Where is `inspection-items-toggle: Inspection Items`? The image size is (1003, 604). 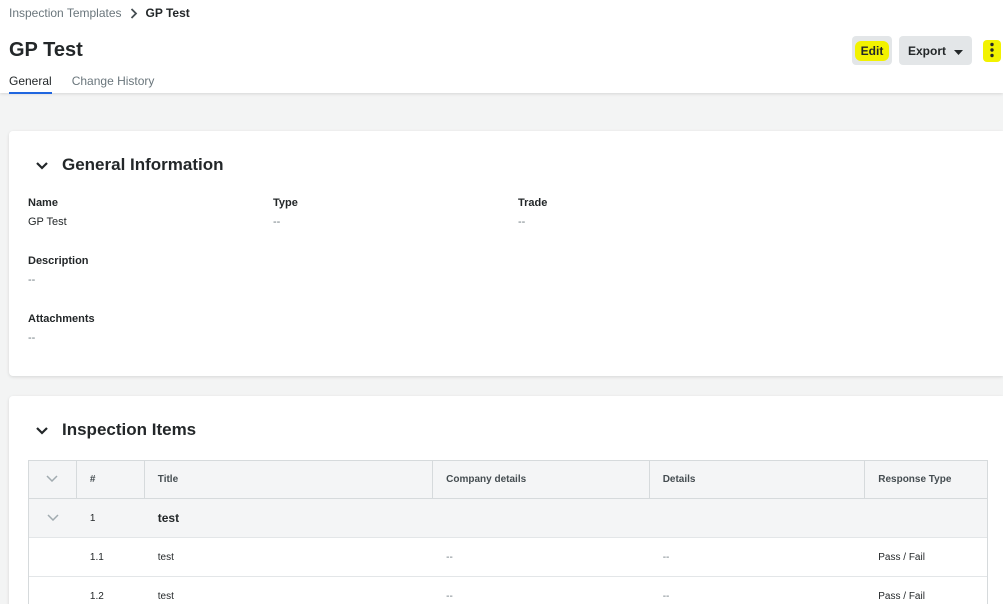 inspection-items-toggle: Inspection Items is located at coordinates (116, 430).